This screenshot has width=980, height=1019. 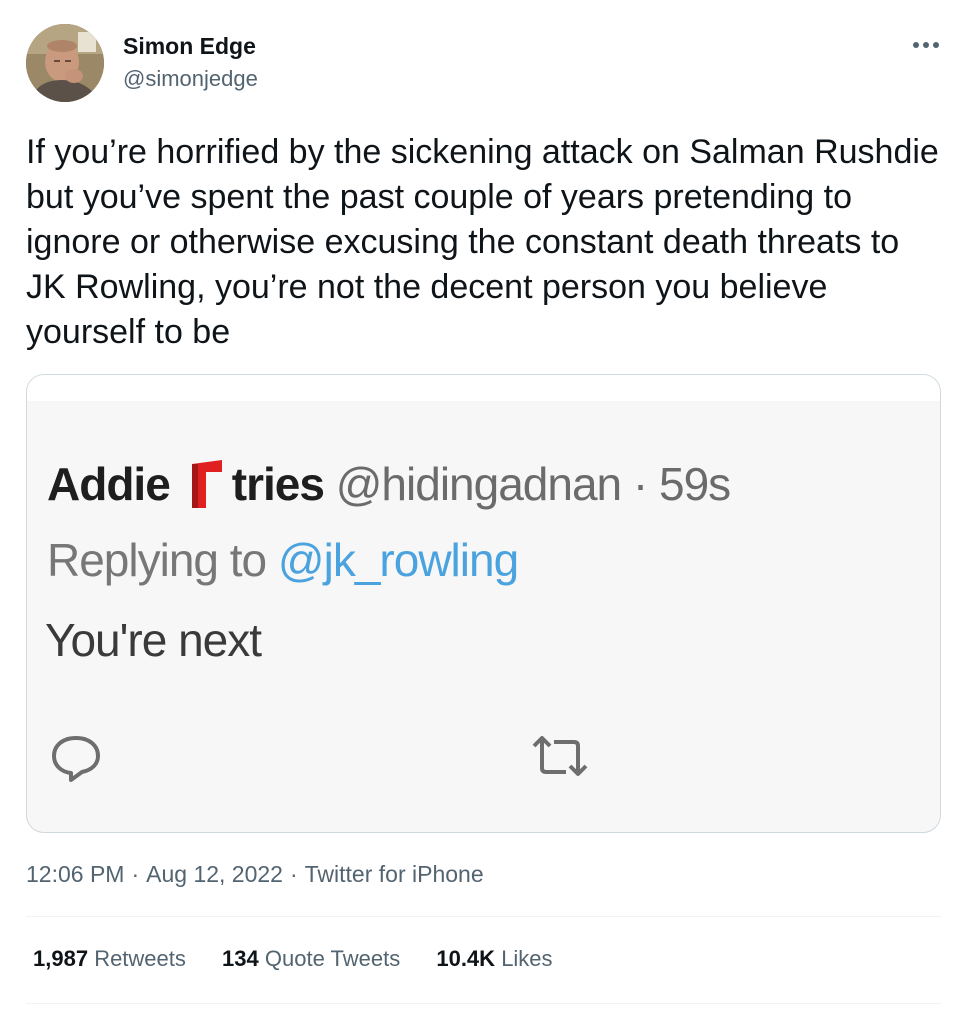 I want to click on more-horizontal-icon, so click(x=926, y=45).